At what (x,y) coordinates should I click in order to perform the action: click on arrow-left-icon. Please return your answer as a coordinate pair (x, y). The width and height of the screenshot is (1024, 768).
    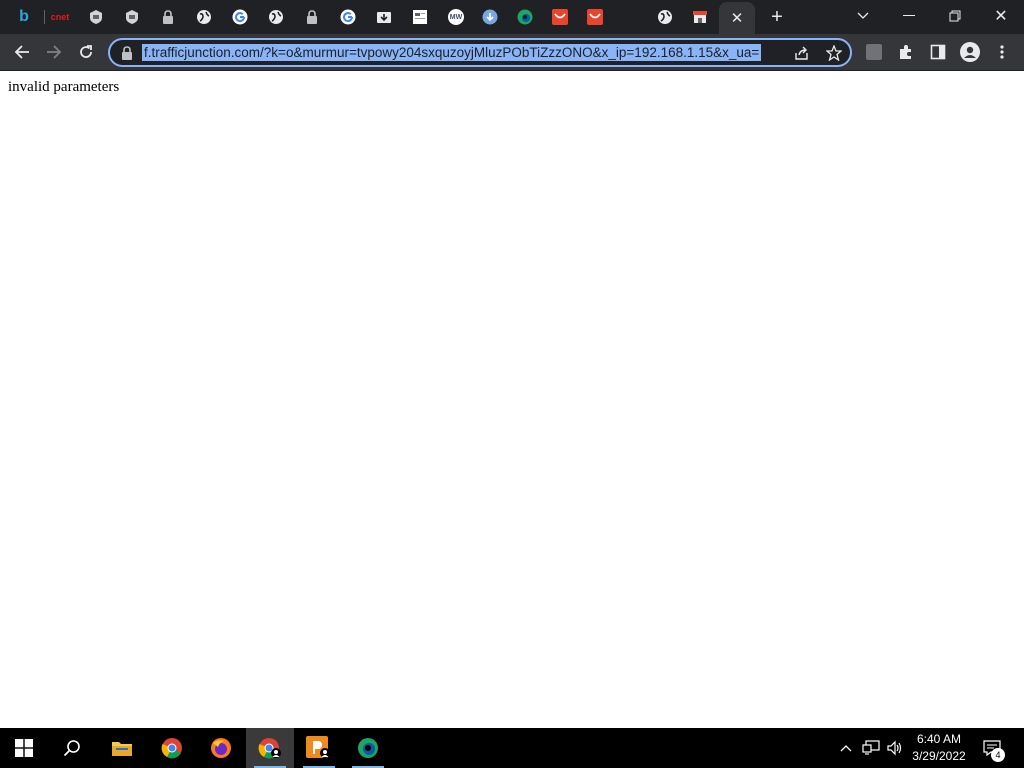
    Looking at the image, I should click on (21, 52).